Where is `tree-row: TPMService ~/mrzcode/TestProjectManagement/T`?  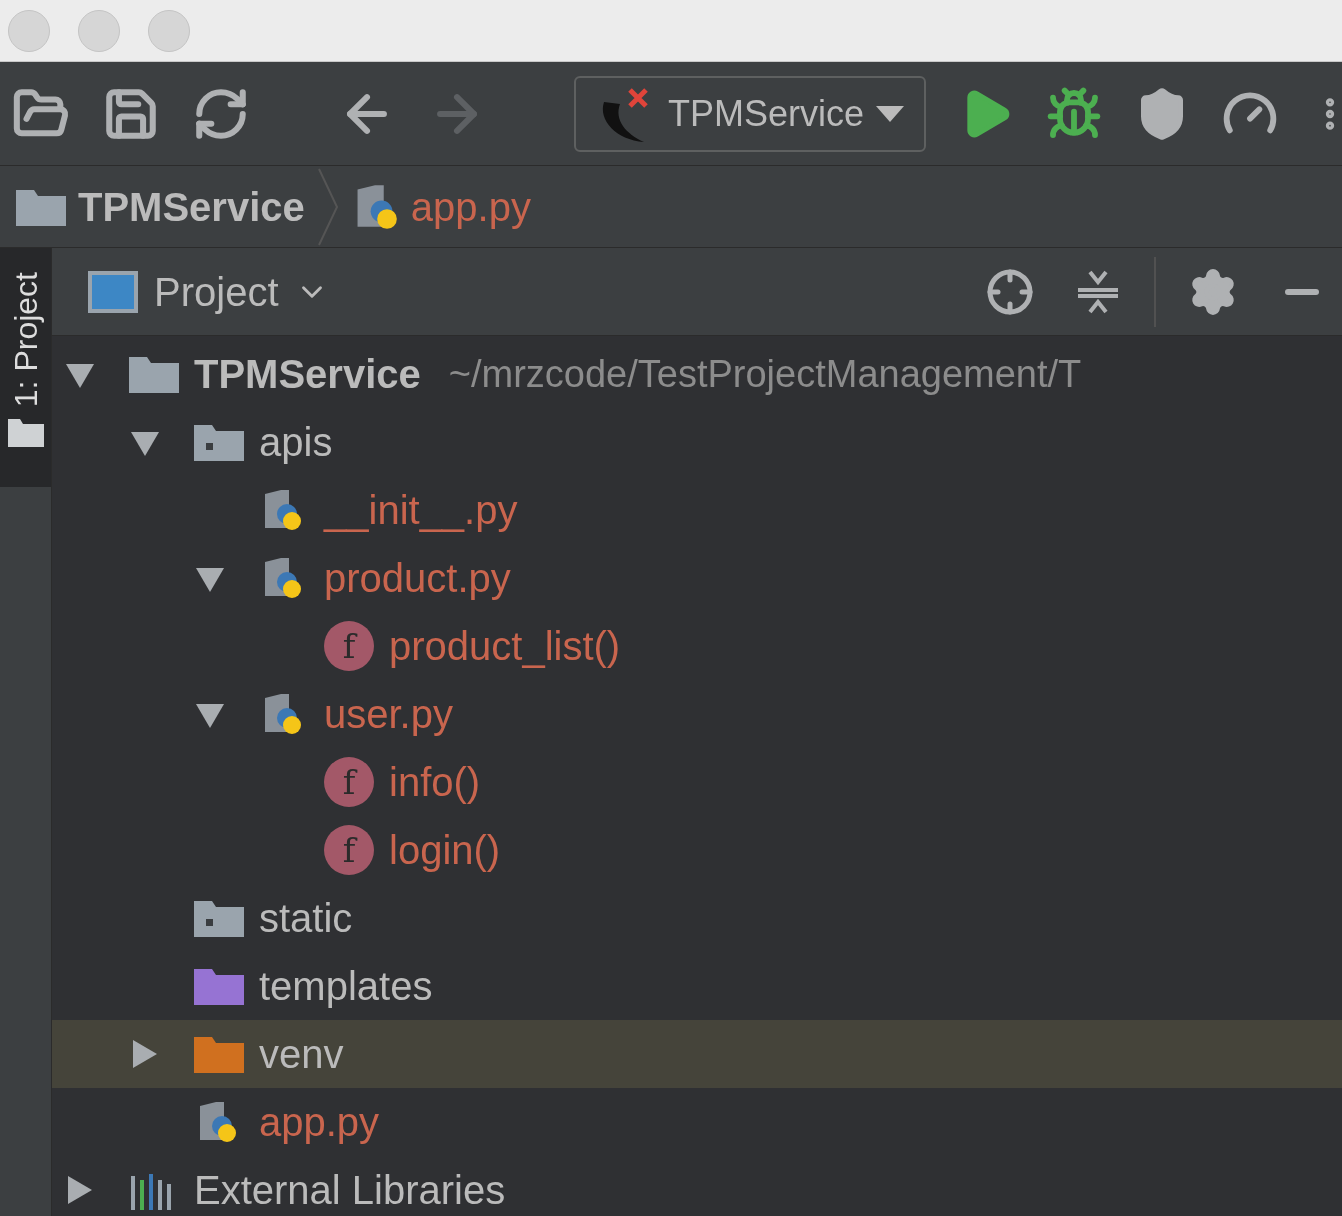 tree-row: TPMService ~/mrzcode/TestProjectManagement/T is located at coordinates (697, 374).